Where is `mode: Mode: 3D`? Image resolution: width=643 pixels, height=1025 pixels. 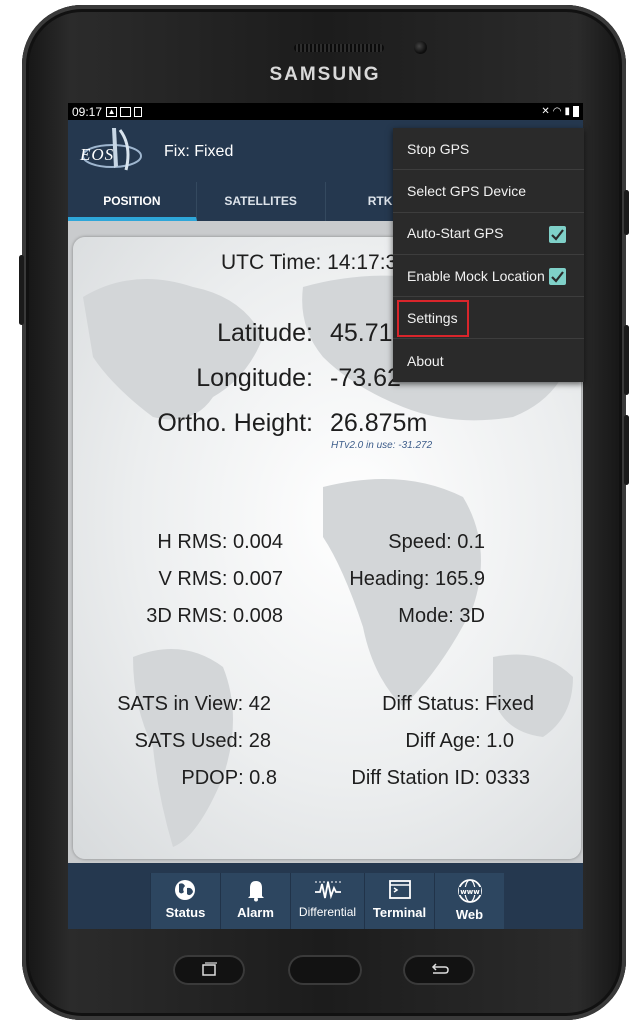
mode: Mode: 3D is located at coordinates (441, 616).